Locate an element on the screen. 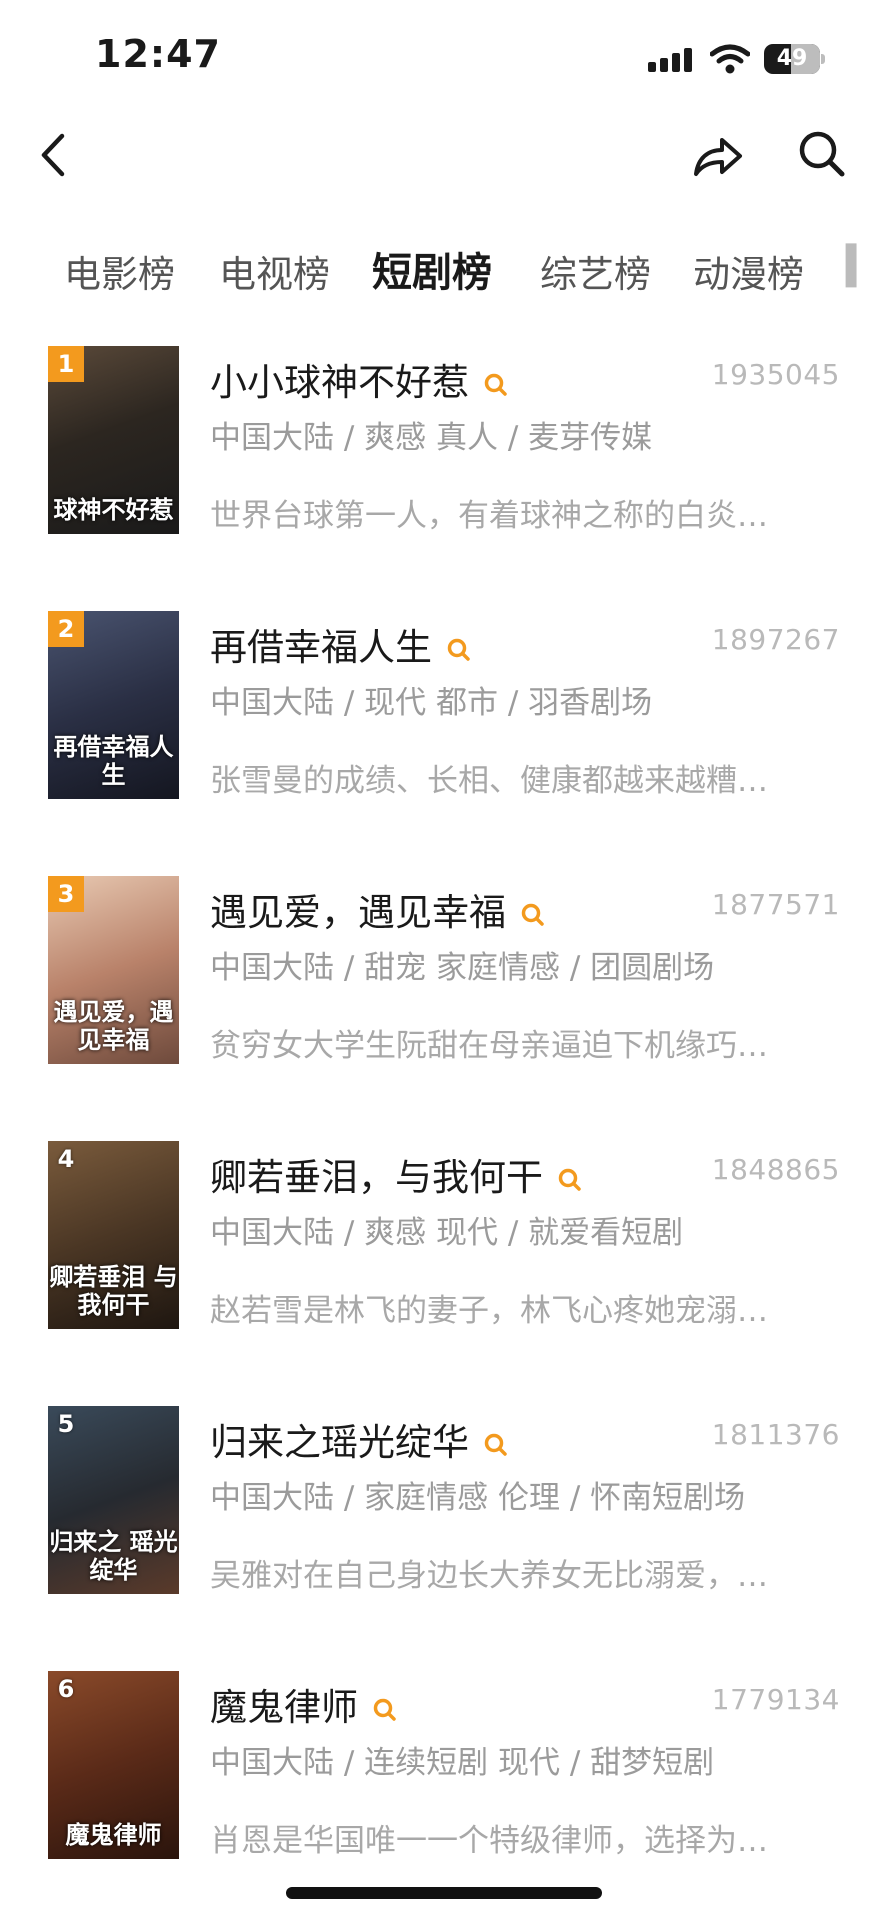 This screenshot has width=888, height=1920. poster-title: 再借幸福人生 is located at coordinates (113, 760).